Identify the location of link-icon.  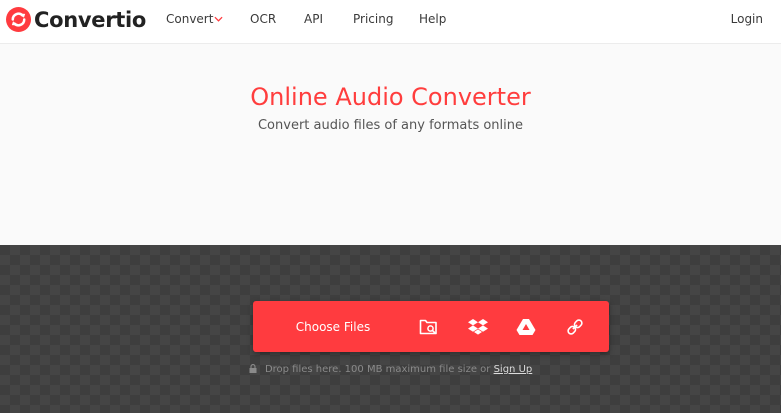
(575, 327).